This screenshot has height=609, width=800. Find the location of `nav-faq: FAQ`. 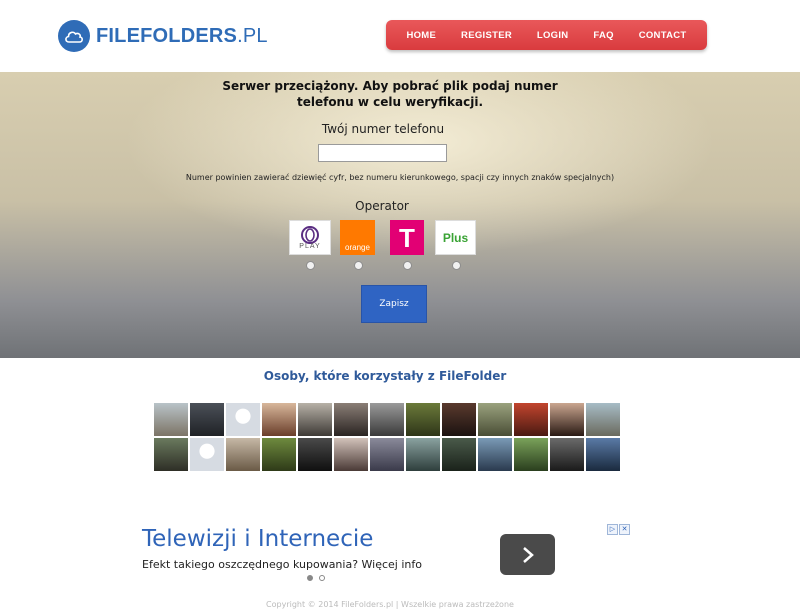

nav-faq: FAQ is located at coordinates (603, 35).